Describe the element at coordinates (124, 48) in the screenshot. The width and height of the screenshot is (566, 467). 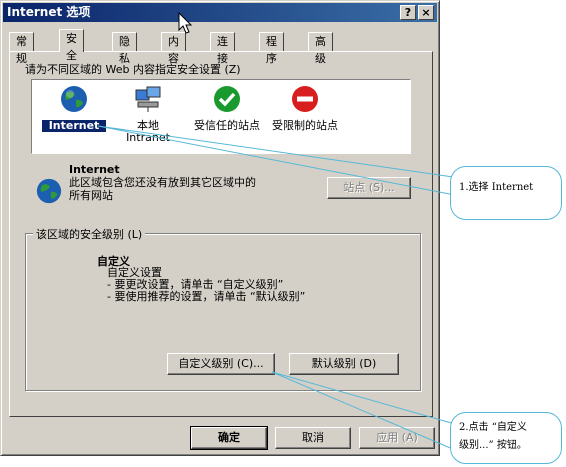
I see `tab-privacy: 隐私` at that location.